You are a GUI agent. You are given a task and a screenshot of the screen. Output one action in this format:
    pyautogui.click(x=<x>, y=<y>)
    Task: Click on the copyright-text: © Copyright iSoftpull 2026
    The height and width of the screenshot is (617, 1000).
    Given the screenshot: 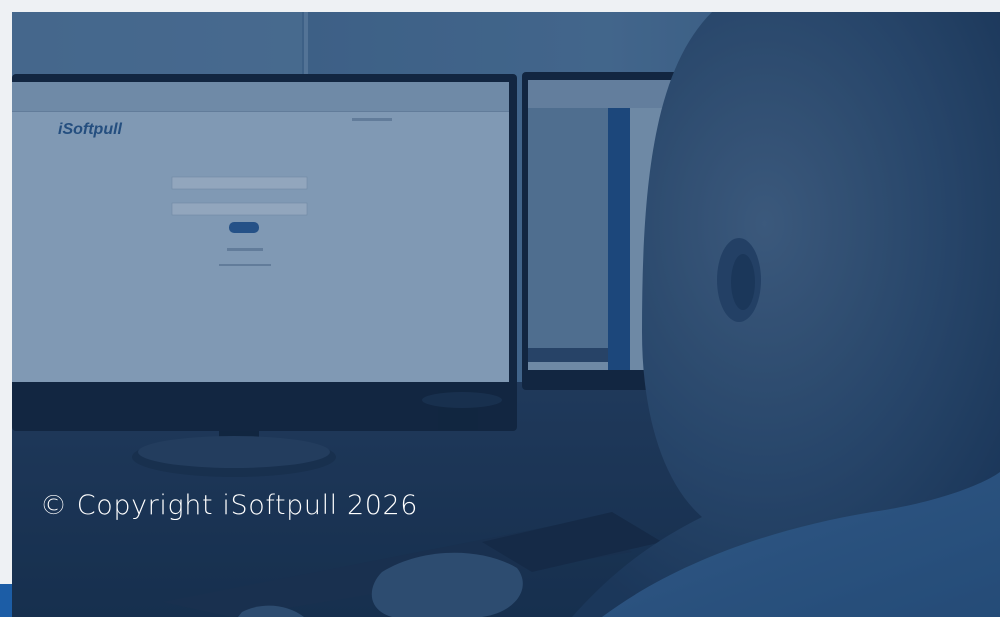 What is the action you would take?
    pyautogui.click(x=229, y=505)
    